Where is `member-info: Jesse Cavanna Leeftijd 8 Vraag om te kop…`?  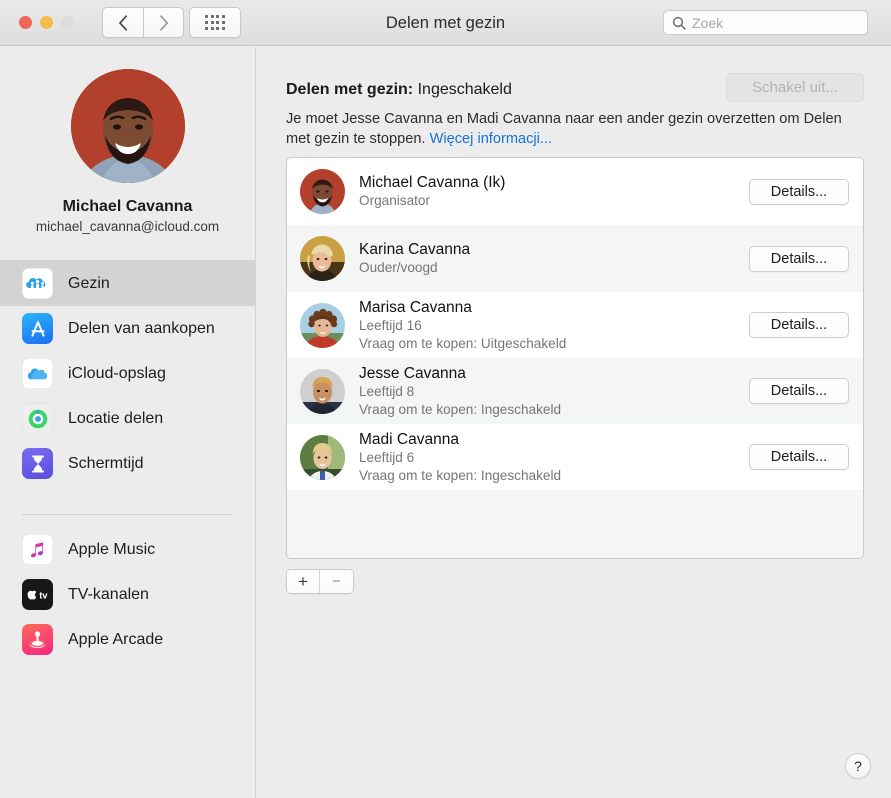
member-info: Jesse Cavanna Leeftijd 8 Vraag om te kop… is located at coordinates (554, 391).